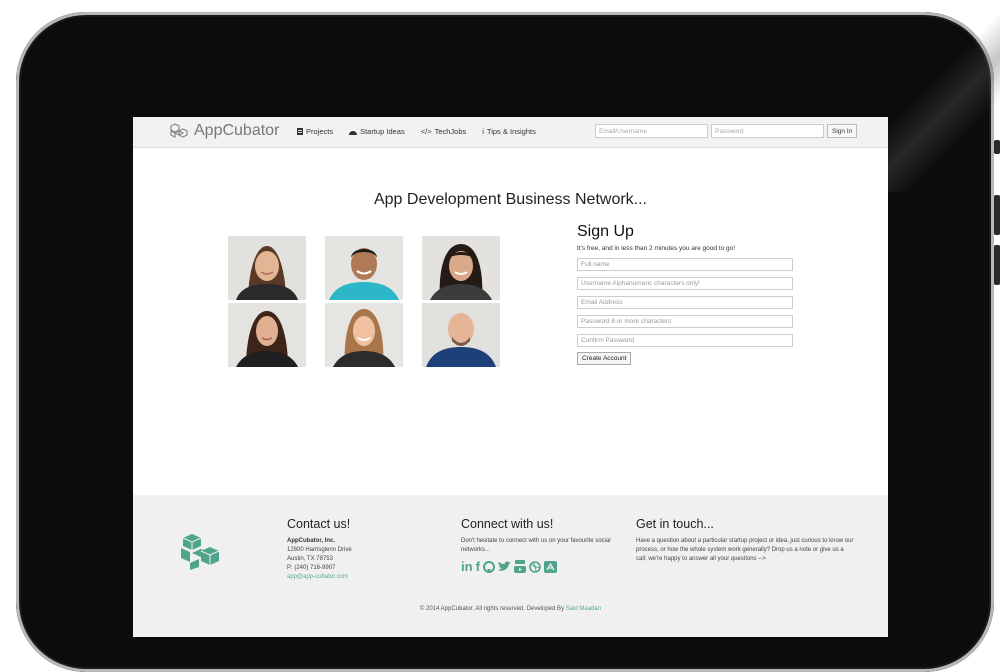 This screenshot has width=1000, height=672. What do you see at coordinates (200, 554) in the screenshot?
I see `cubes-logo-icon` at bounding box center [200, 554].